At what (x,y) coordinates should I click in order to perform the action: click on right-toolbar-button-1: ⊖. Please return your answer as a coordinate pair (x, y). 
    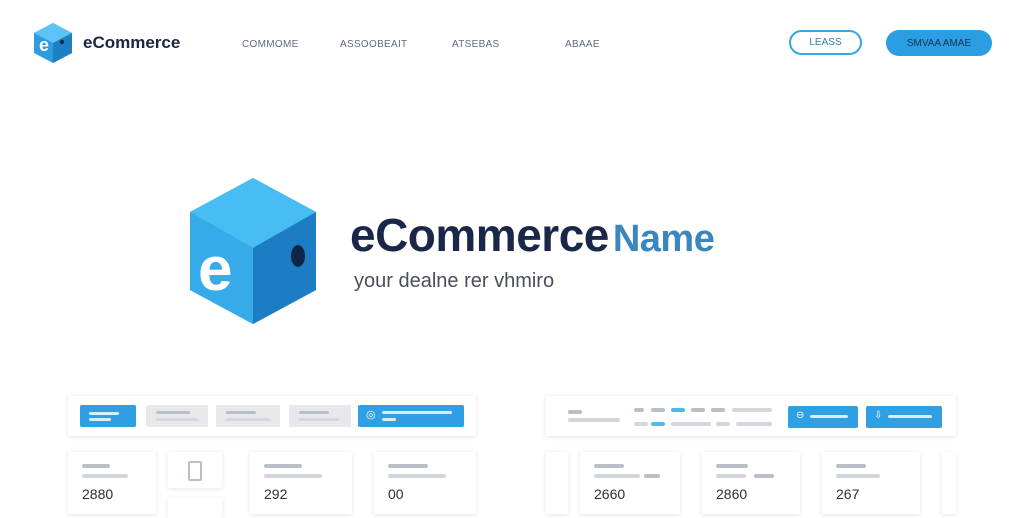
    Looking at the image, I should click on (823, 417).